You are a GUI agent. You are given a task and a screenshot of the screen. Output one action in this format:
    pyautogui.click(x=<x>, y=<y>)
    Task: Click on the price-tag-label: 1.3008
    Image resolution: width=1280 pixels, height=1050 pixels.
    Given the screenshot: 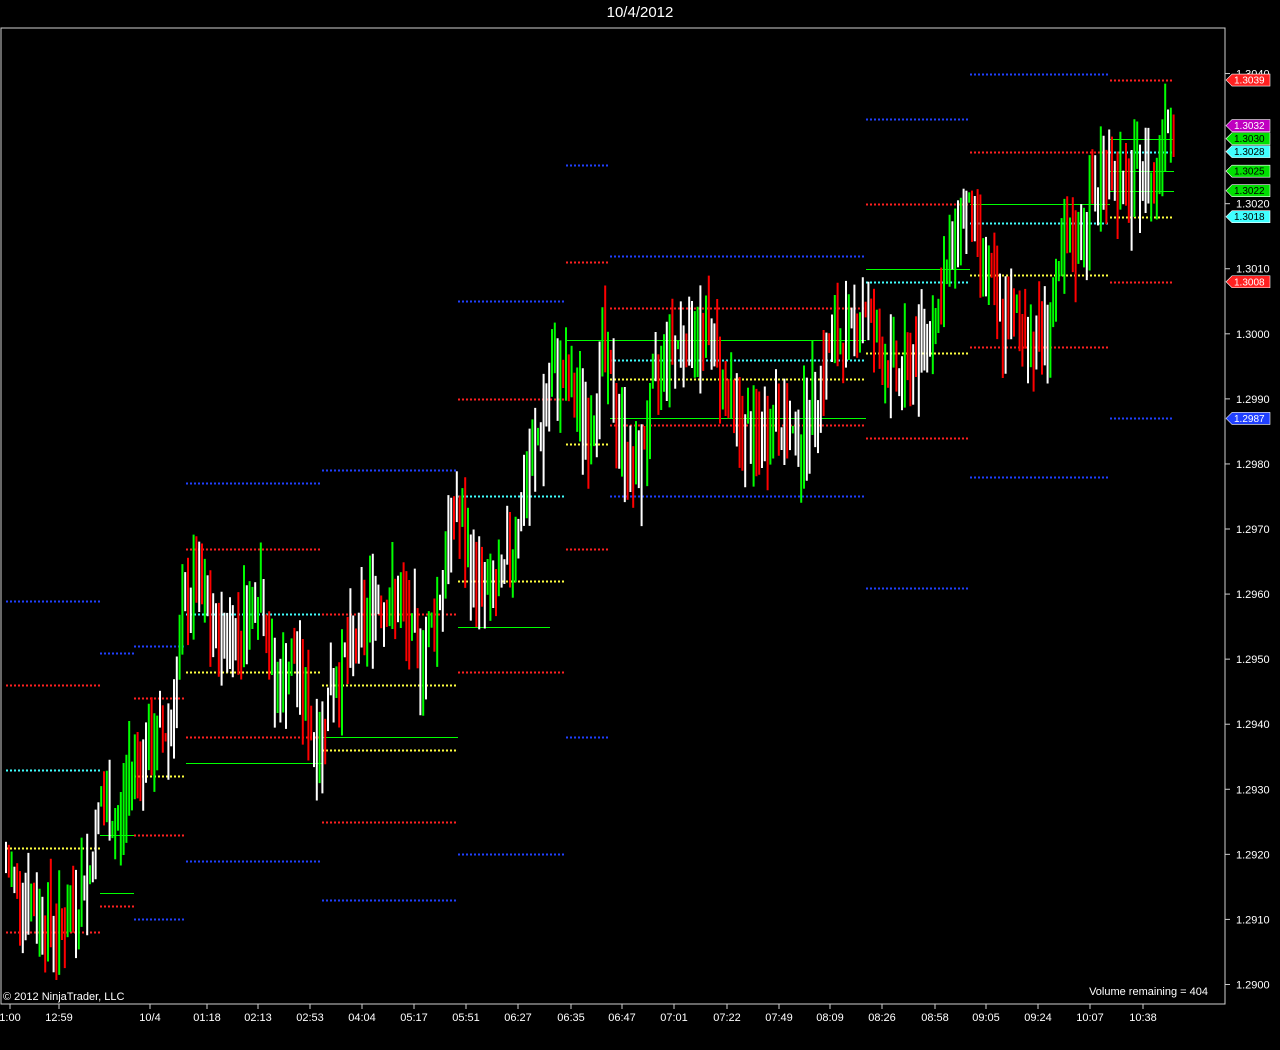 What is the action you would take?
    pyautogui.click(x=1249, y=282)
    